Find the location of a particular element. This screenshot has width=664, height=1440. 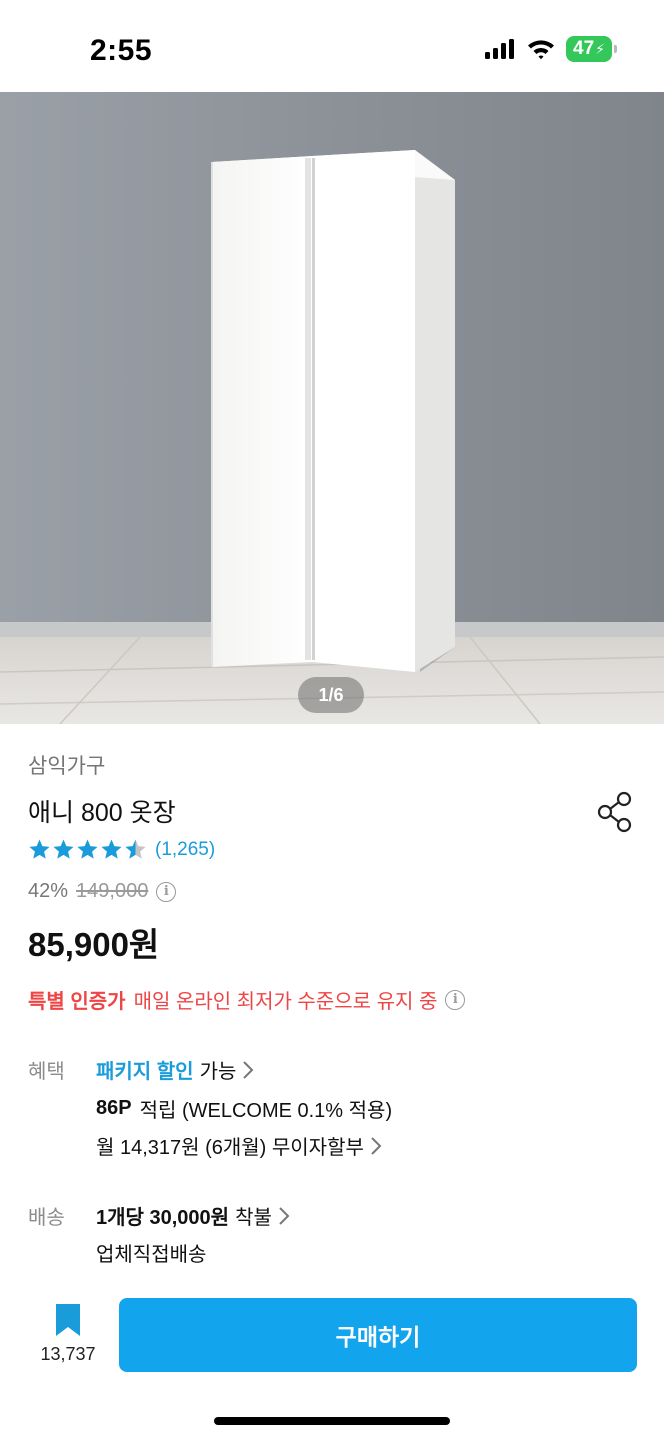

shipping-fee-row: 1개당 30,000원 착불 is located at coordinates (193, 1215).